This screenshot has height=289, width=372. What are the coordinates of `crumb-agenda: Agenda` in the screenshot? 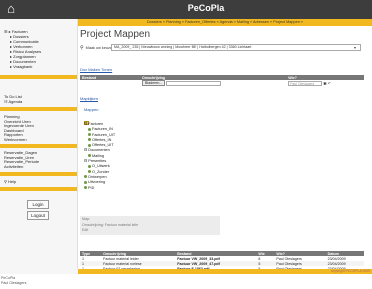 It's located at (226, 22).